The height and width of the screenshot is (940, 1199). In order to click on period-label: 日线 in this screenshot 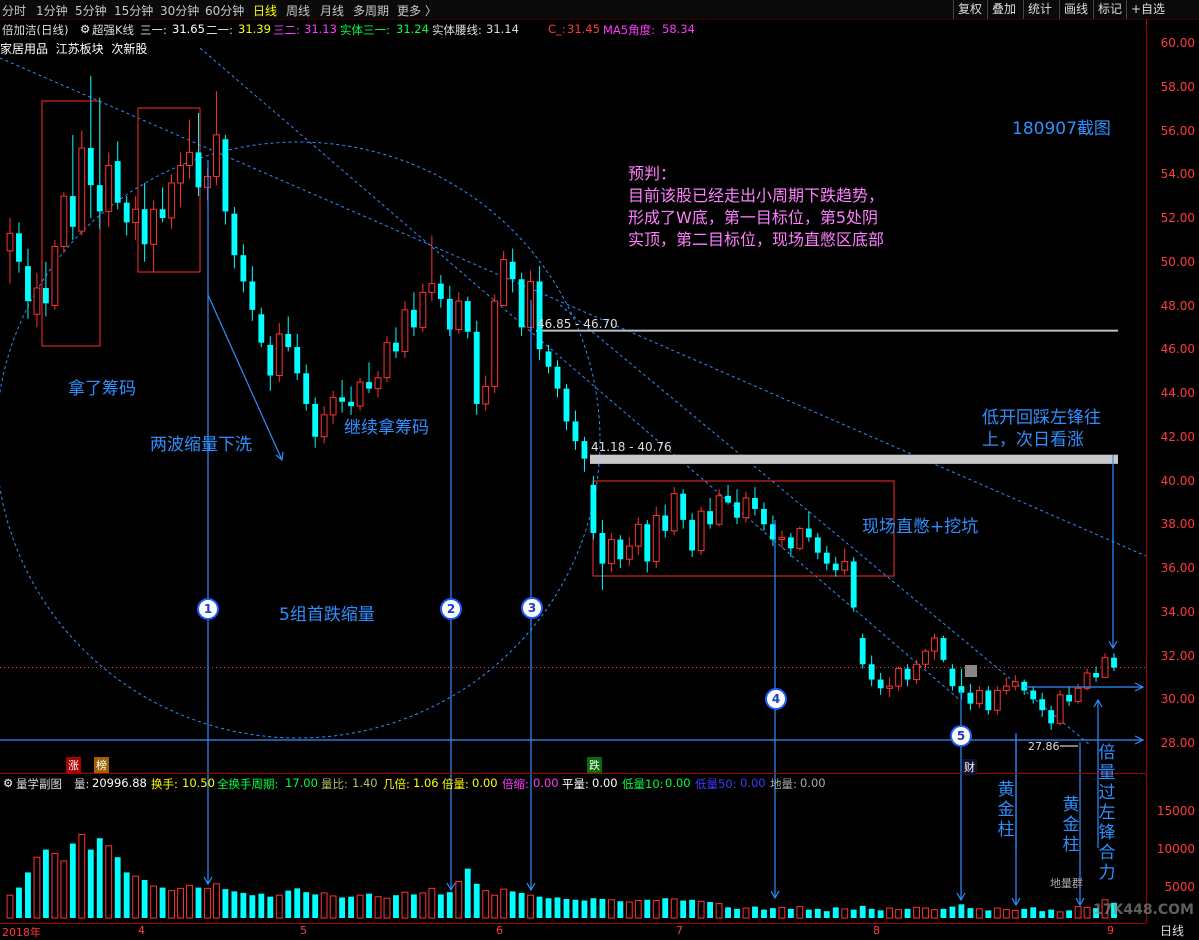, I will do `click(1172, 930)`.